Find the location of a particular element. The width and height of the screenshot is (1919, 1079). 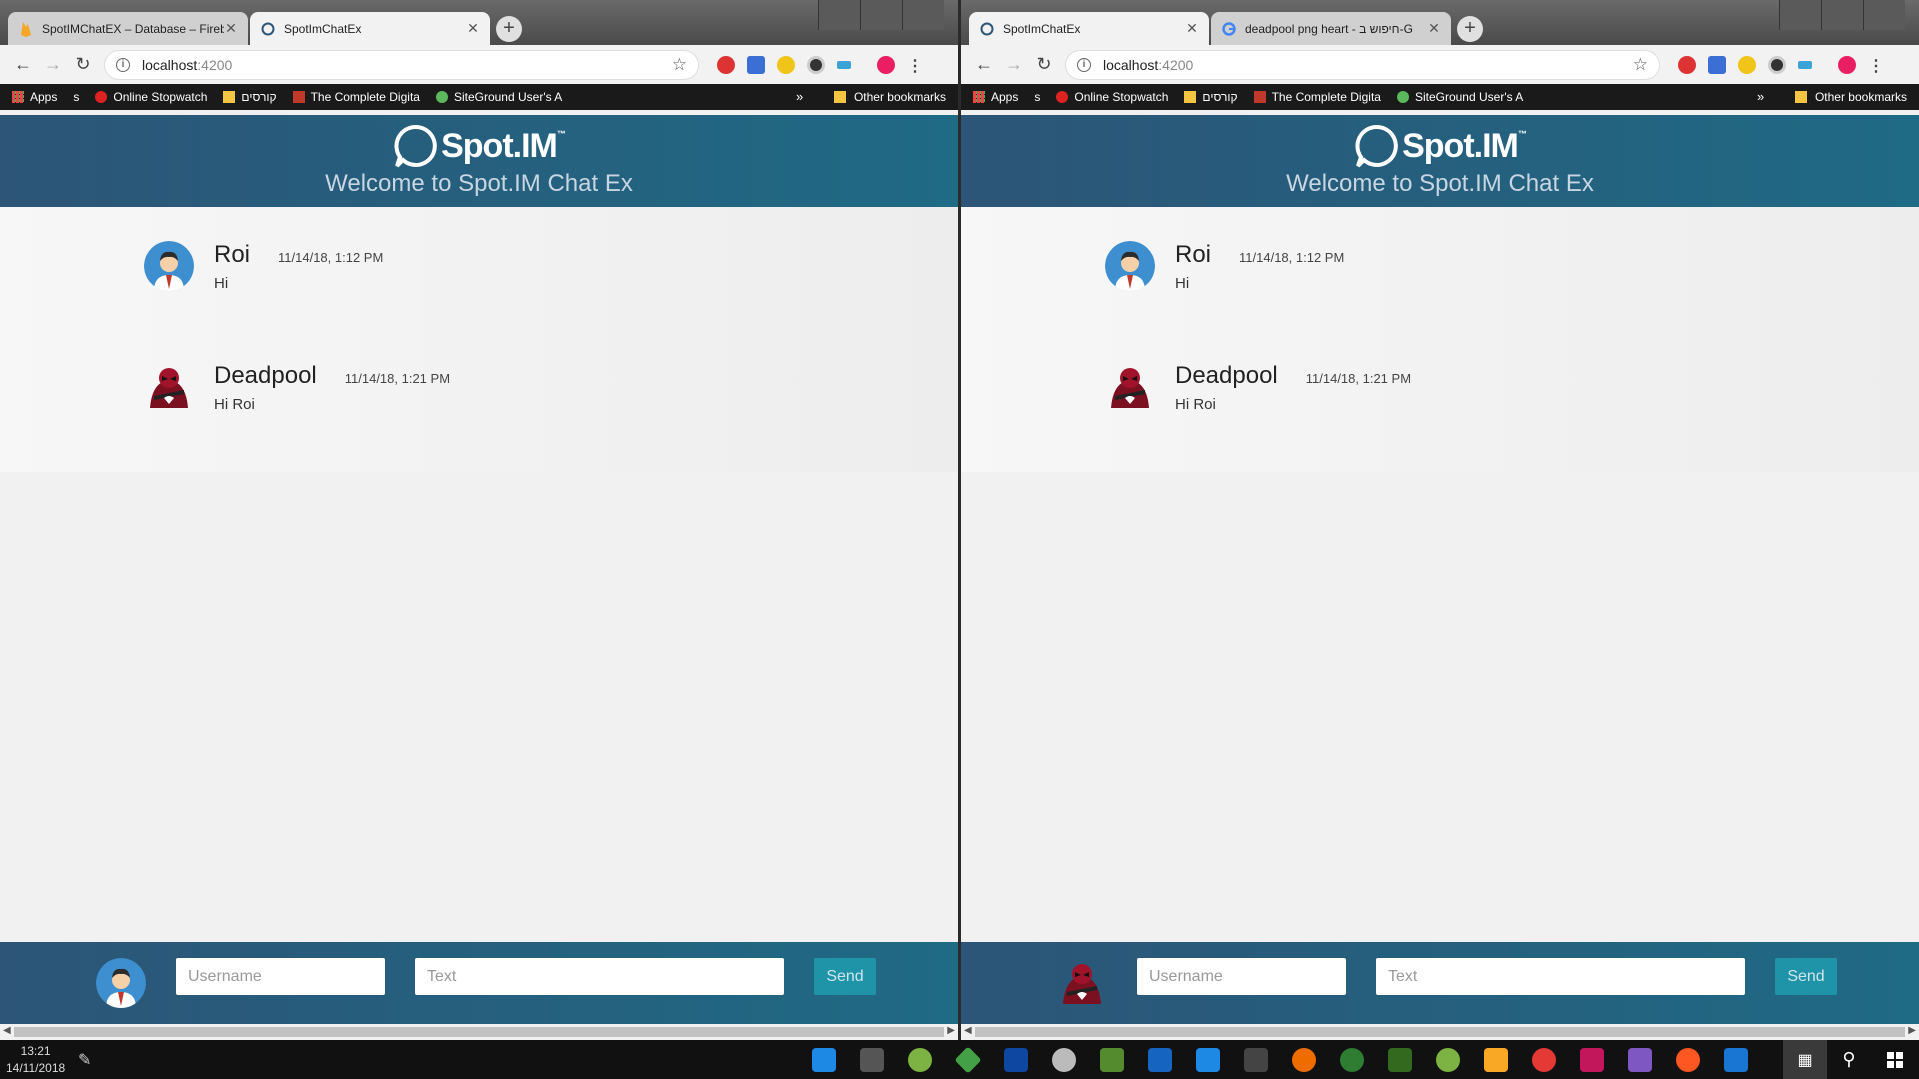

store-icon is located at coordinates (1736, 1059).